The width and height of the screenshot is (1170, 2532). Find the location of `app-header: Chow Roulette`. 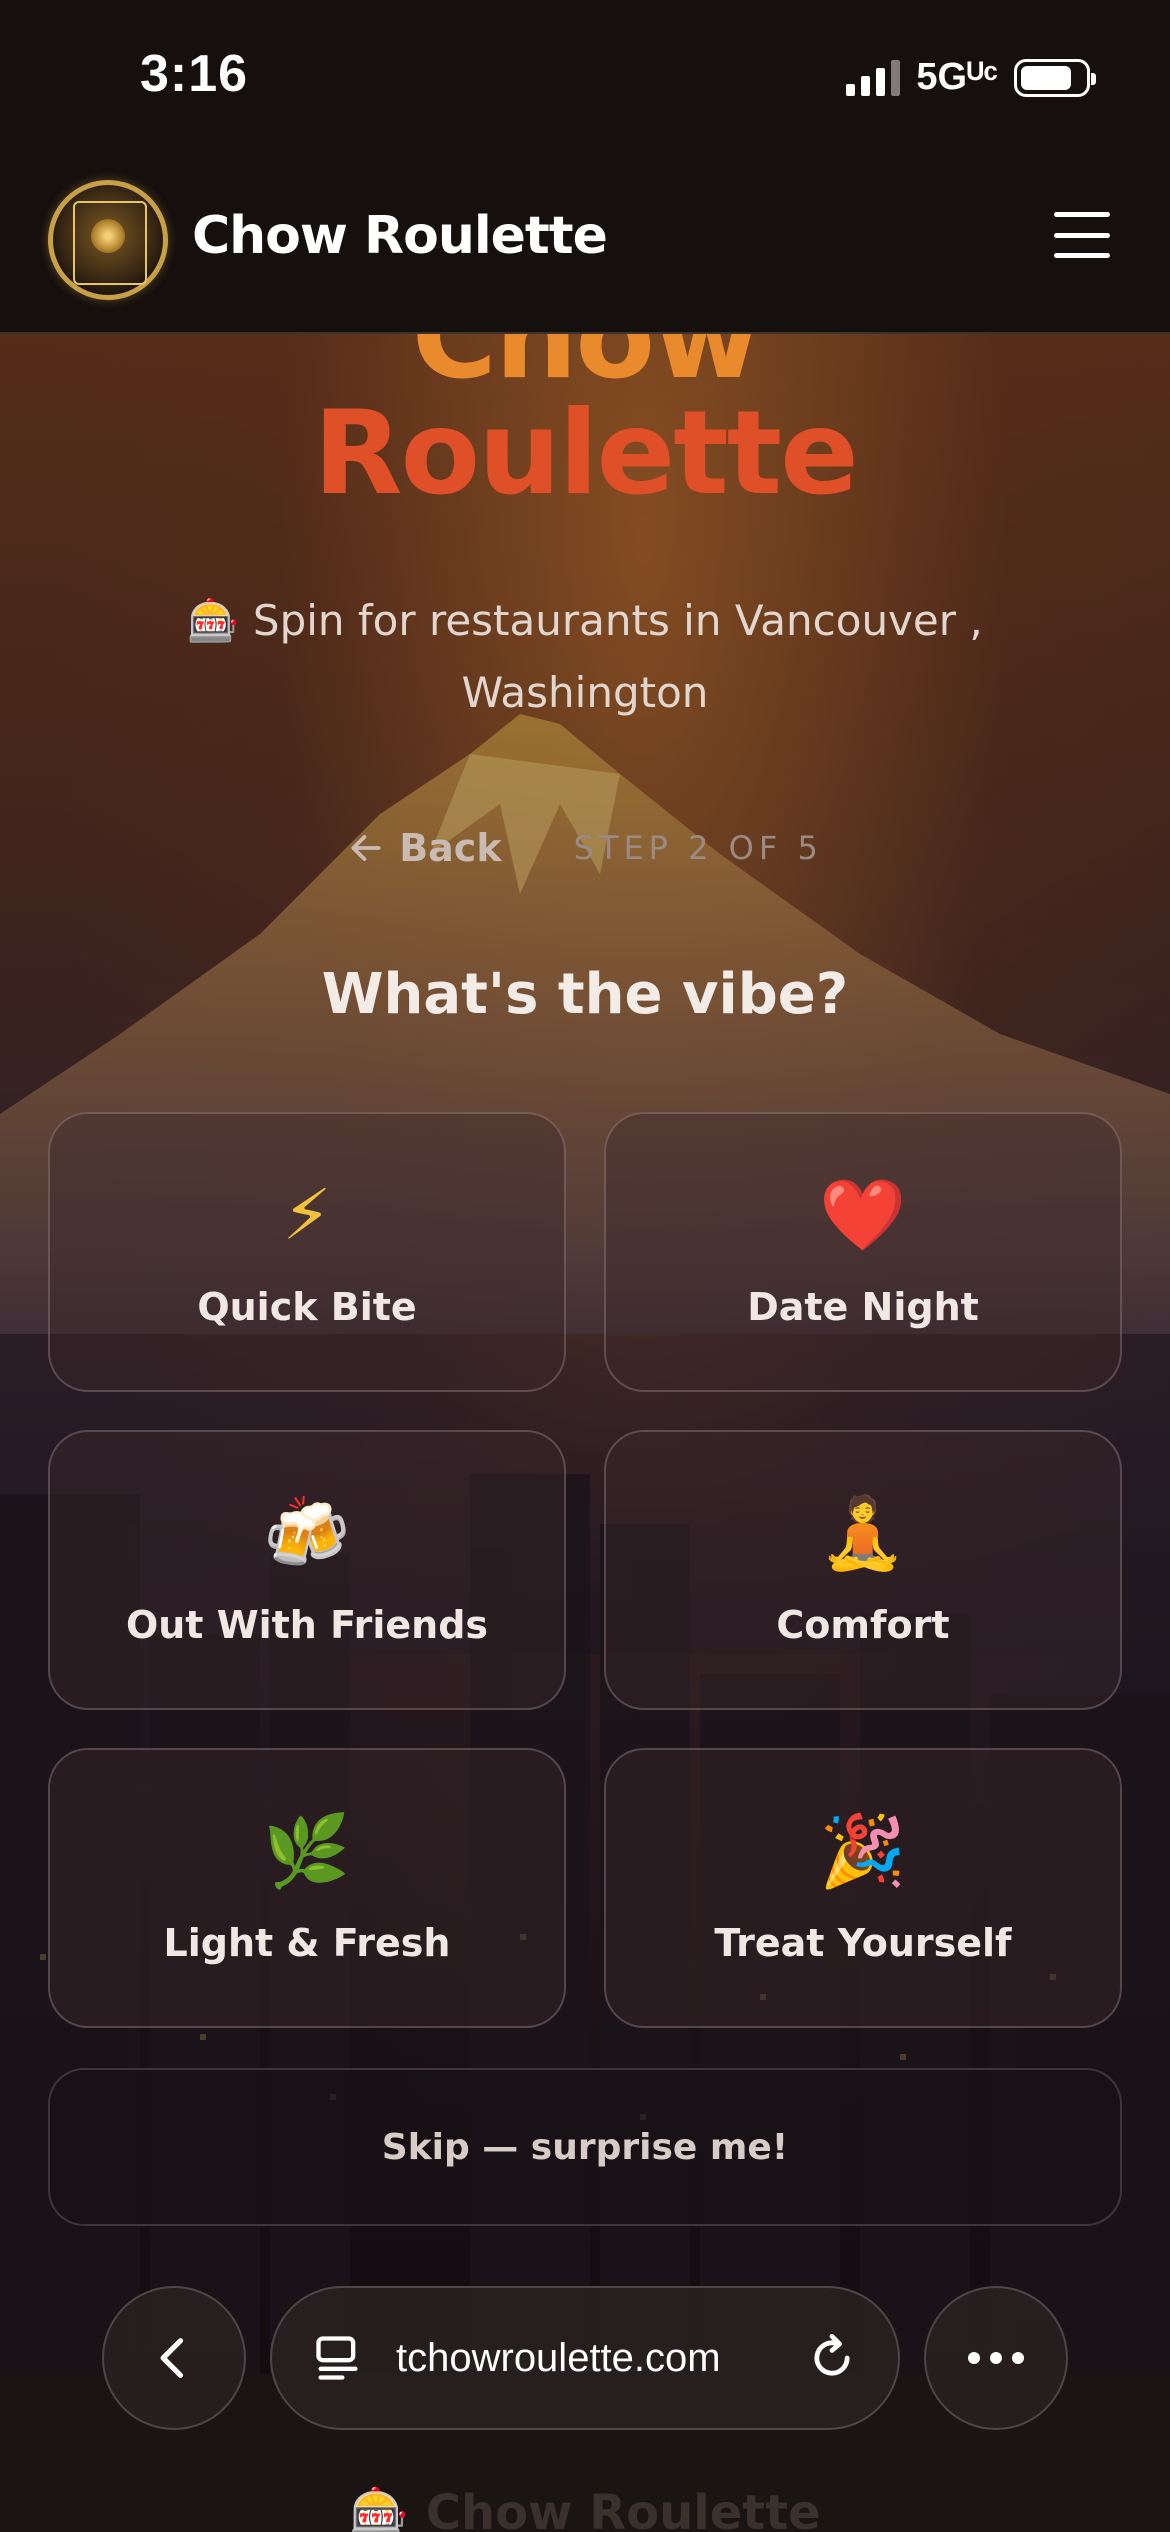

app-header: Chow Roulette is located at coordinates (585, 242).